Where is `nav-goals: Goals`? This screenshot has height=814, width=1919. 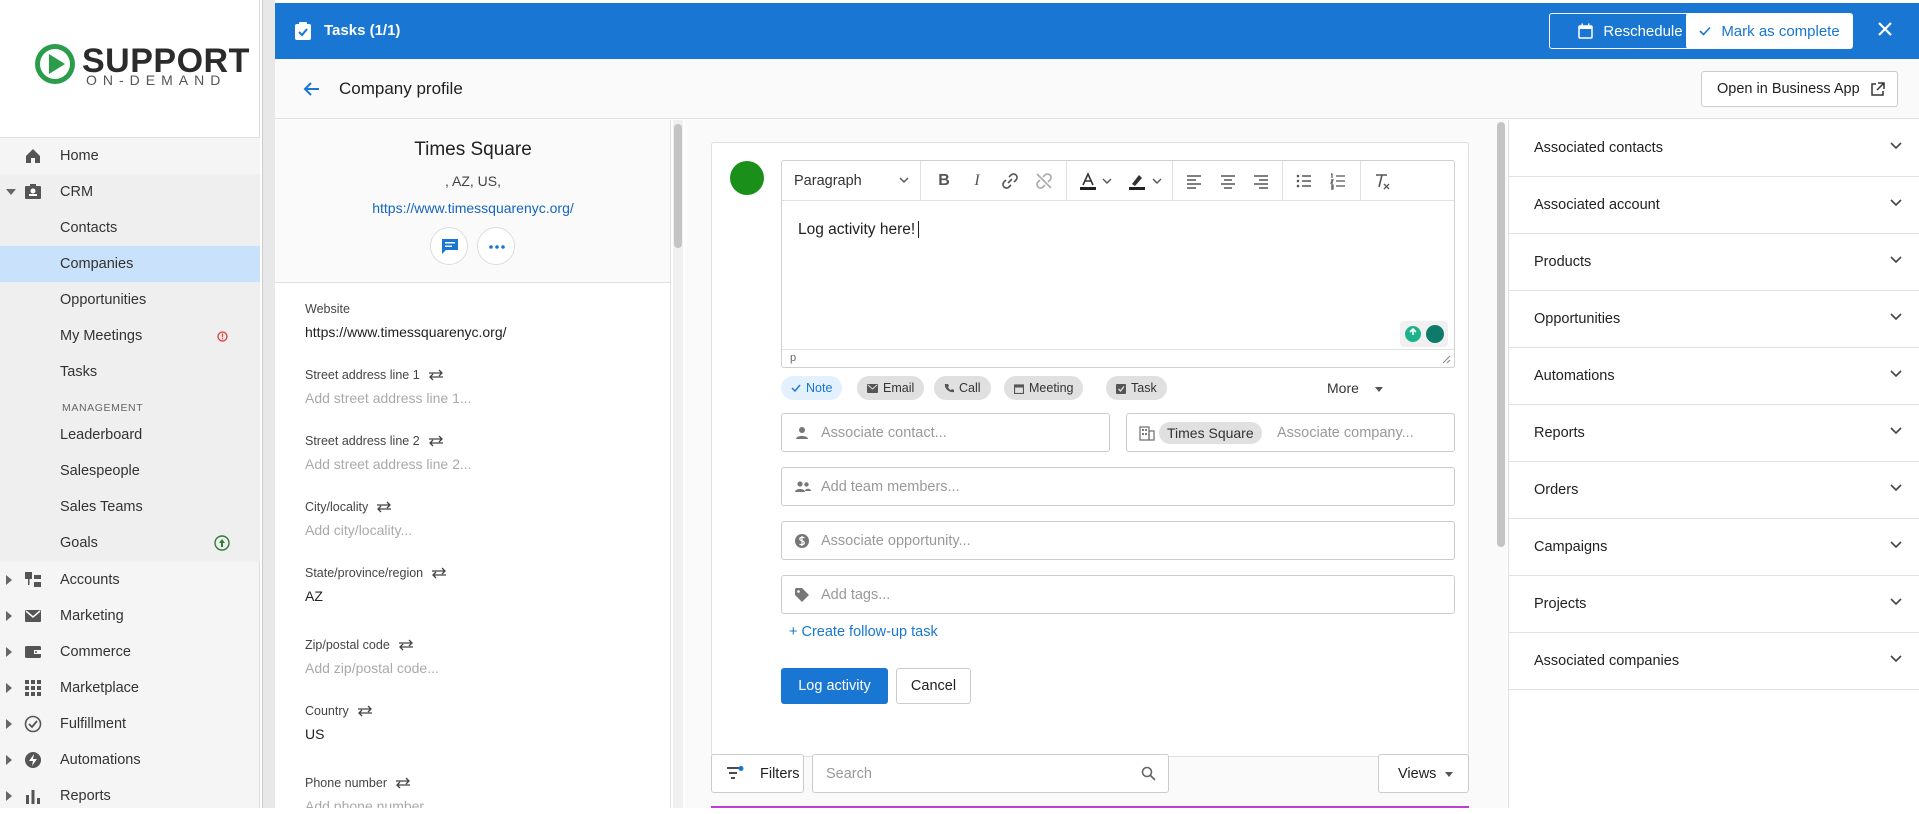
nav-goals: Goals is located at coordinates (130, 543).